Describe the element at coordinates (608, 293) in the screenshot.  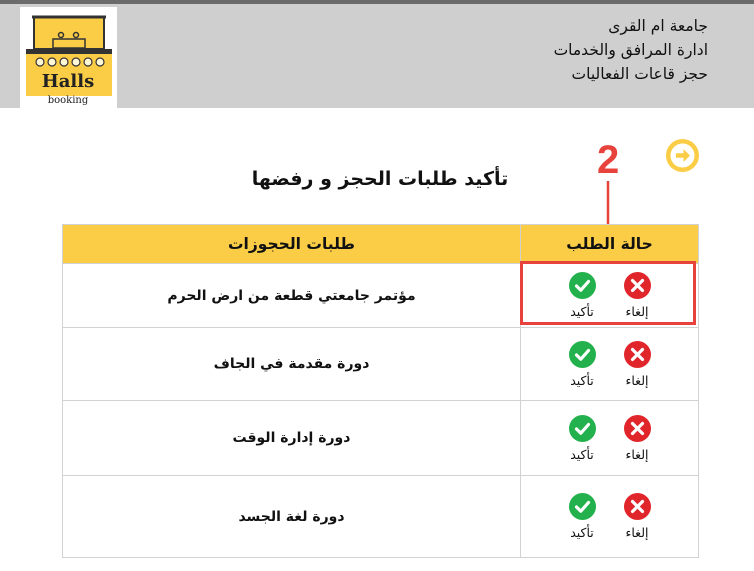
I see `annotation-highlight-box` at that location.